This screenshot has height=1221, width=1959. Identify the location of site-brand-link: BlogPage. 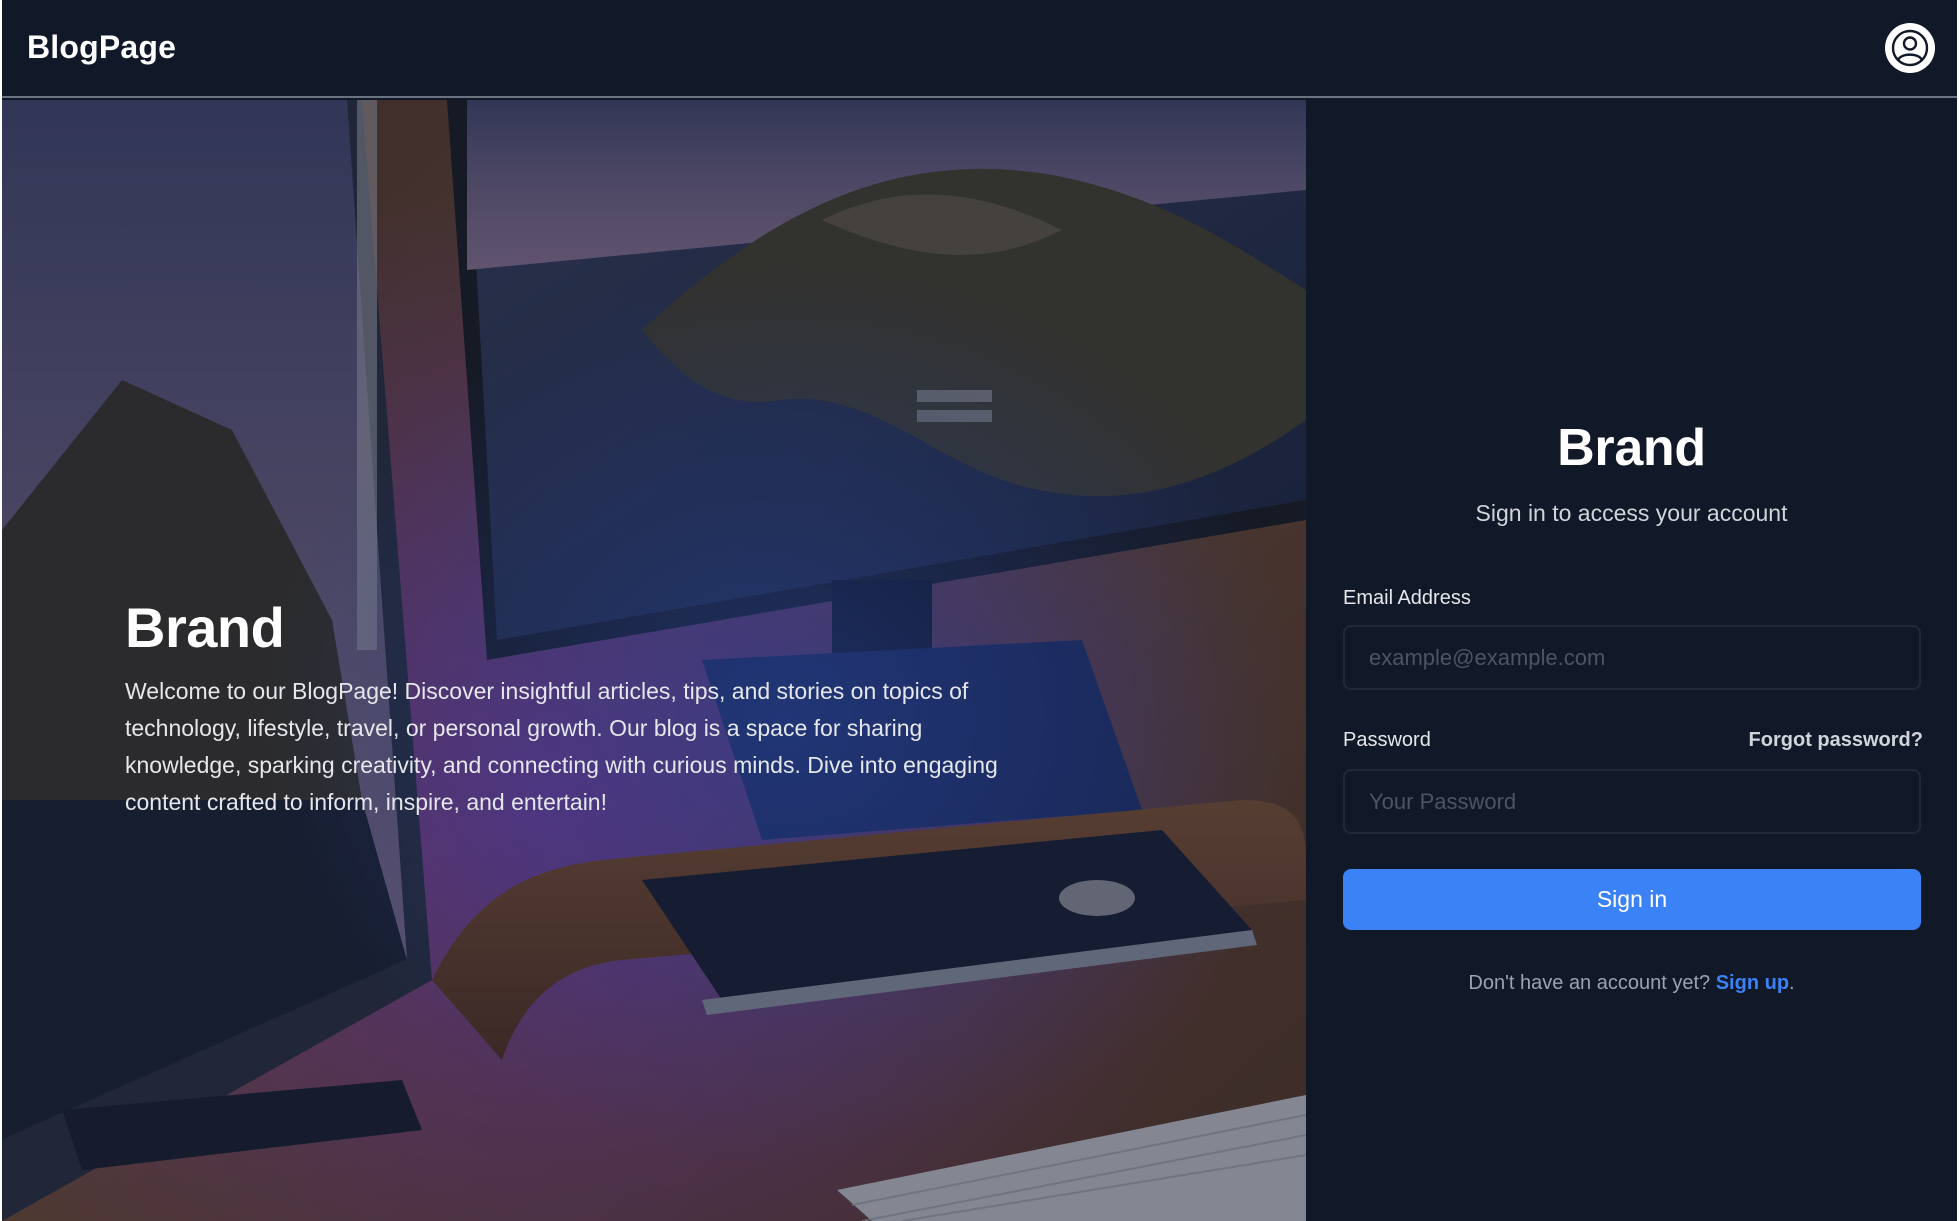
(101, 47).